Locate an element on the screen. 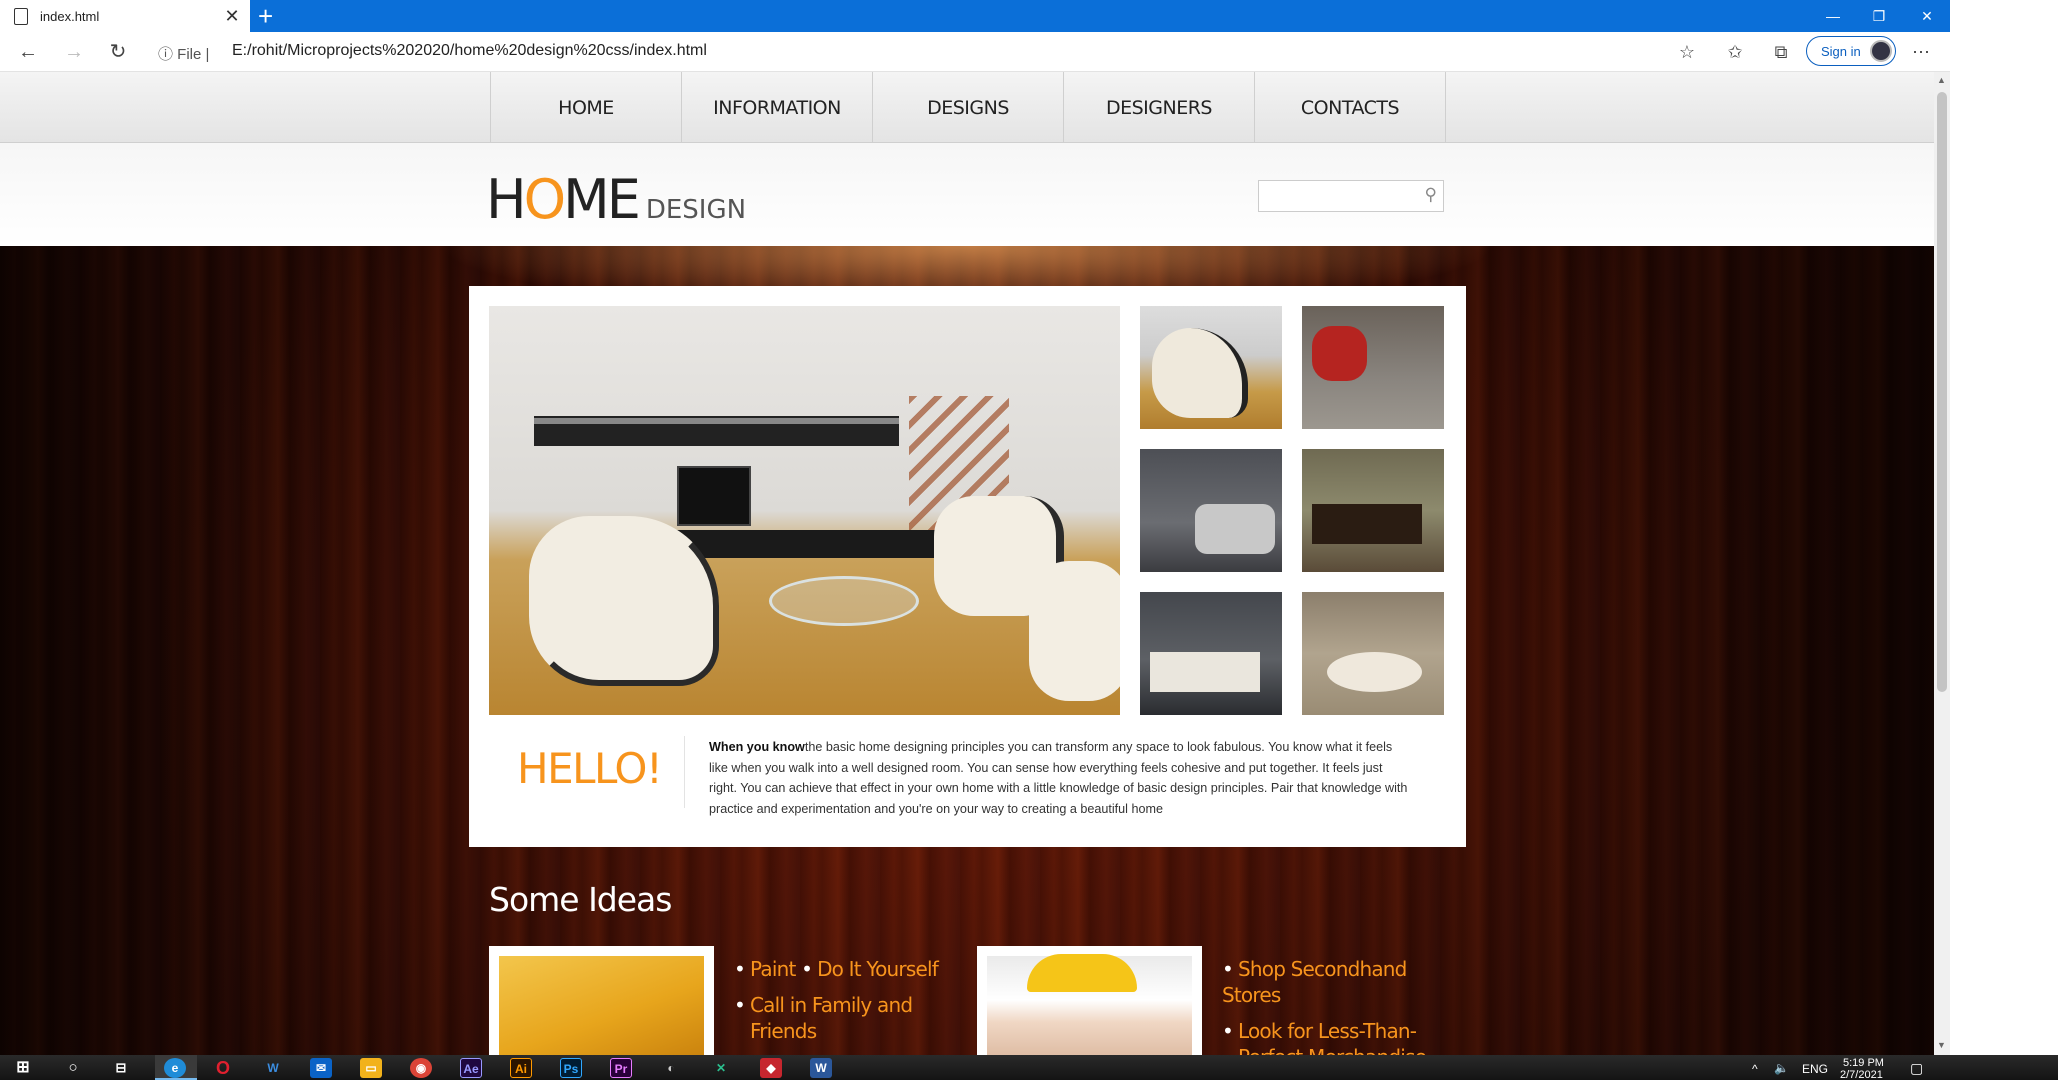 This screenshot has width=2058, height=1080. nav-information: INFORMATION is located at coordinates (777, 107).